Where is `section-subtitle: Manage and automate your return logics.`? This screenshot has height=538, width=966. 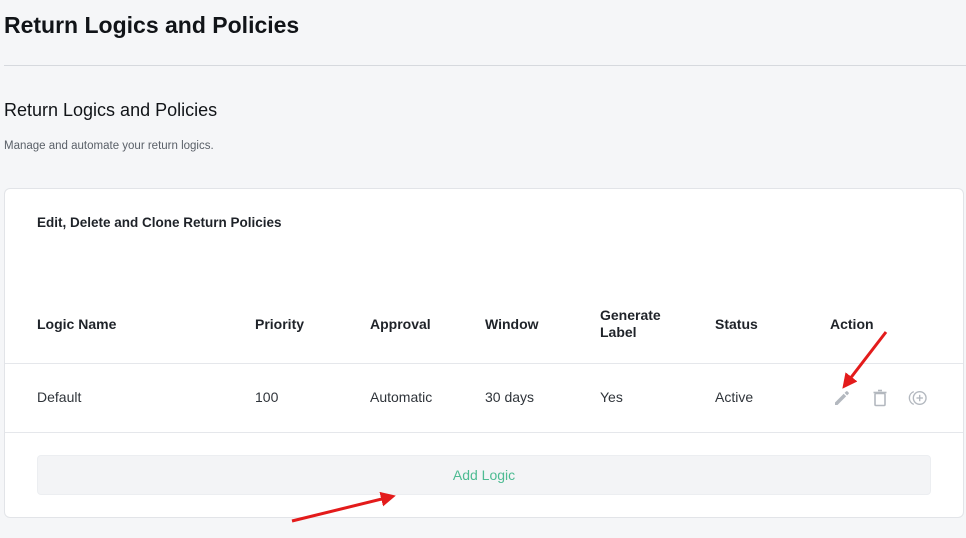 section-subtitle: Manage and automate your return logics. is located at coordinates (109, 146).